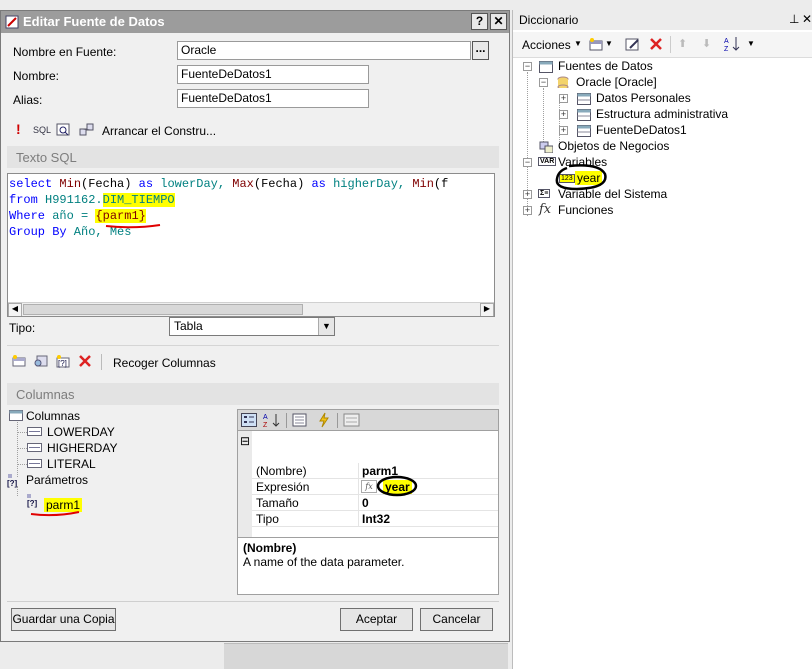 The width and height of the screenshot is (812, 669). What do you see at coordinates (18, 129) in the screenshot?
I see `exclamation-icon: !` at bounding box center [18, 129].